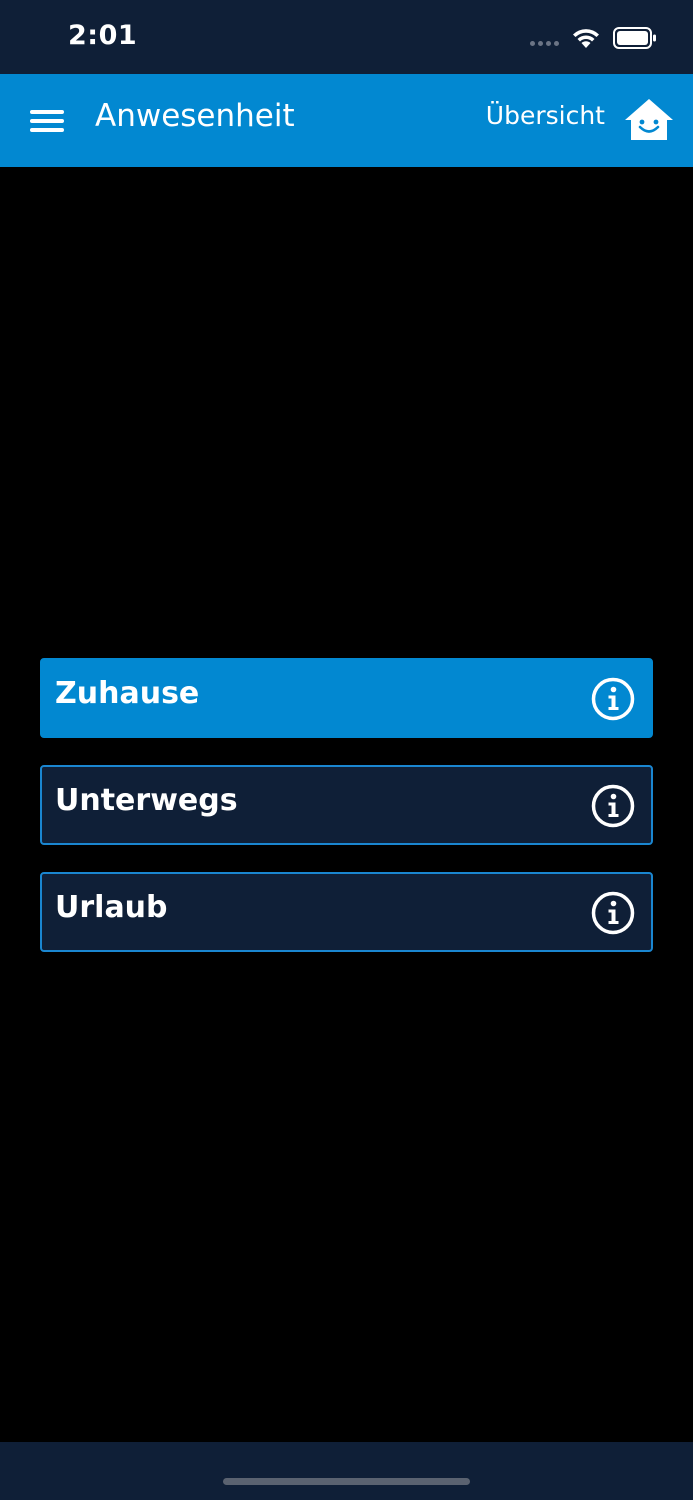  What do you see at coordinates (586, 38) in the screenshot?
I see `wifi-icon` at bounding box center [586, 38].